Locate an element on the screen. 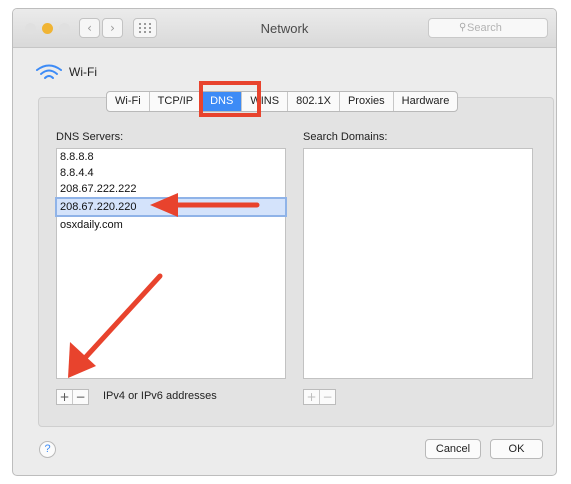  remove-search-domain-button: − is located at coordinates (327, 397).